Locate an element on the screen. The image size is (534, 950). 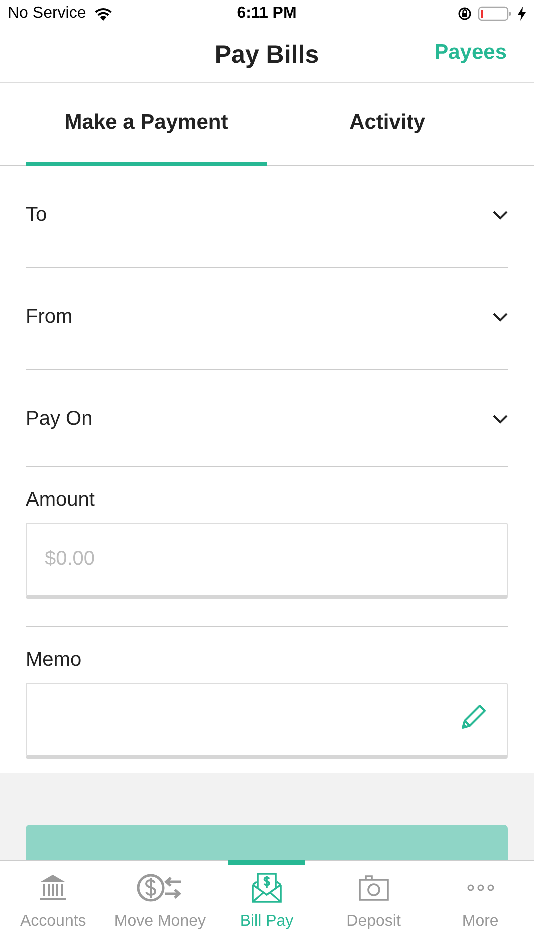
pencil-icon is located at coordinates (474, 716).